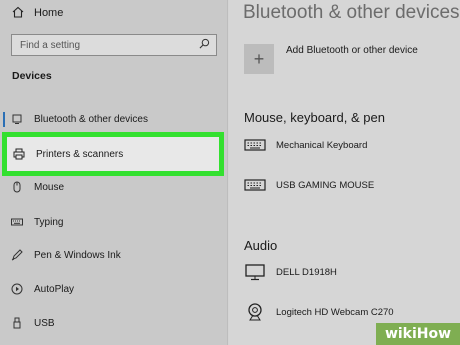  What do you see at coordinates (331, 59) in the screenshot?
I see `add-device-button: + Add Bluetooth or other device` at bounding box center [331, 59].